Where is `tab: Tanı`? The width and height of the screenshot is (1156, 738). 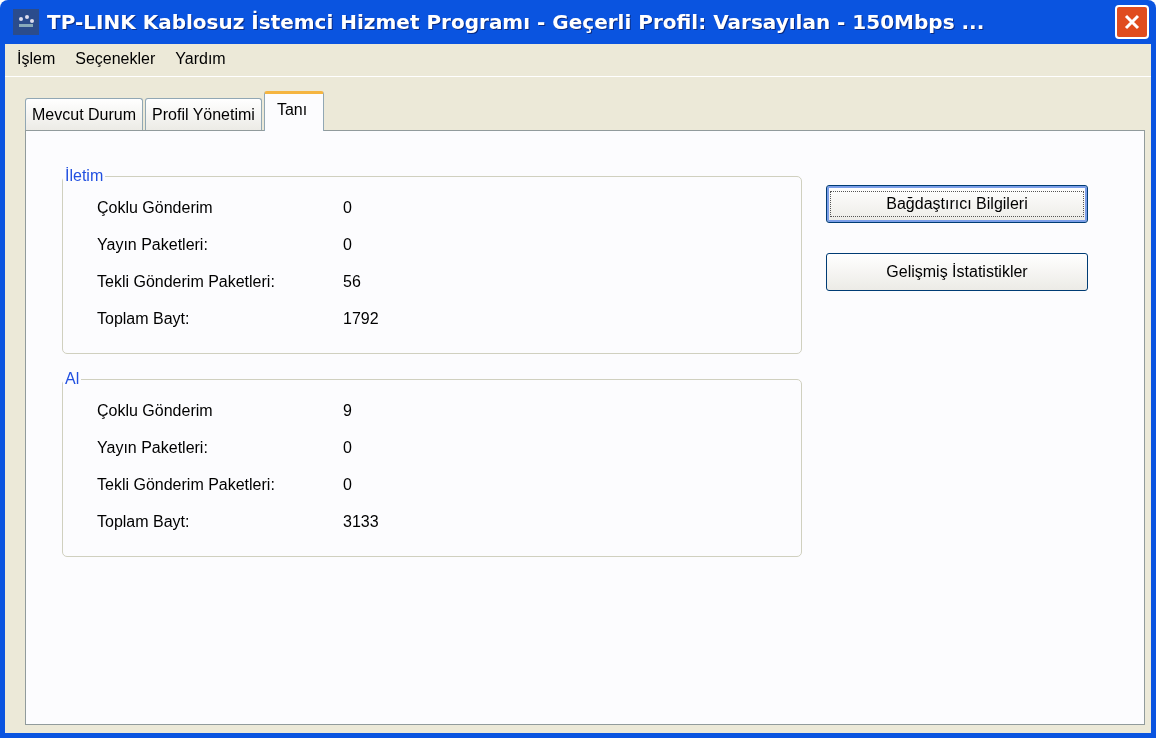
tab: Tanı is located at coordinates (294, 111).